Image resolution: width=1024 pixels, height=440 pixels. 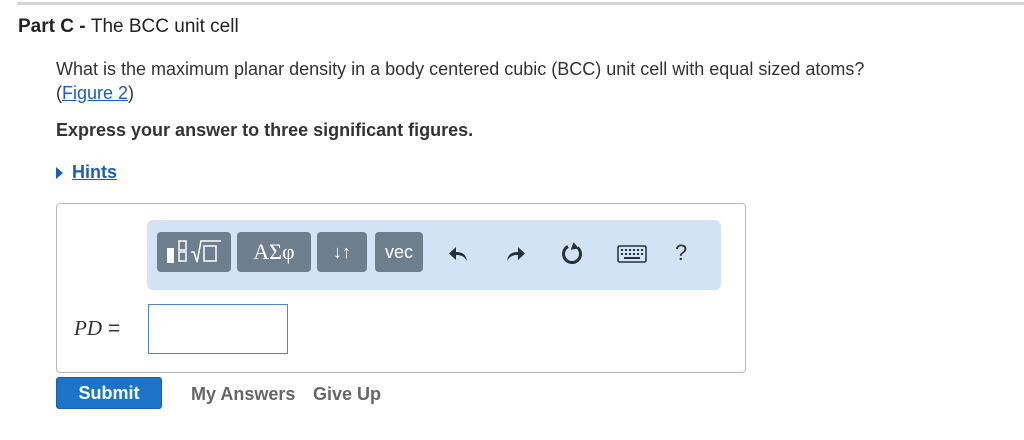 I want to click on variable-name: PD, so click(x=88, y=328).